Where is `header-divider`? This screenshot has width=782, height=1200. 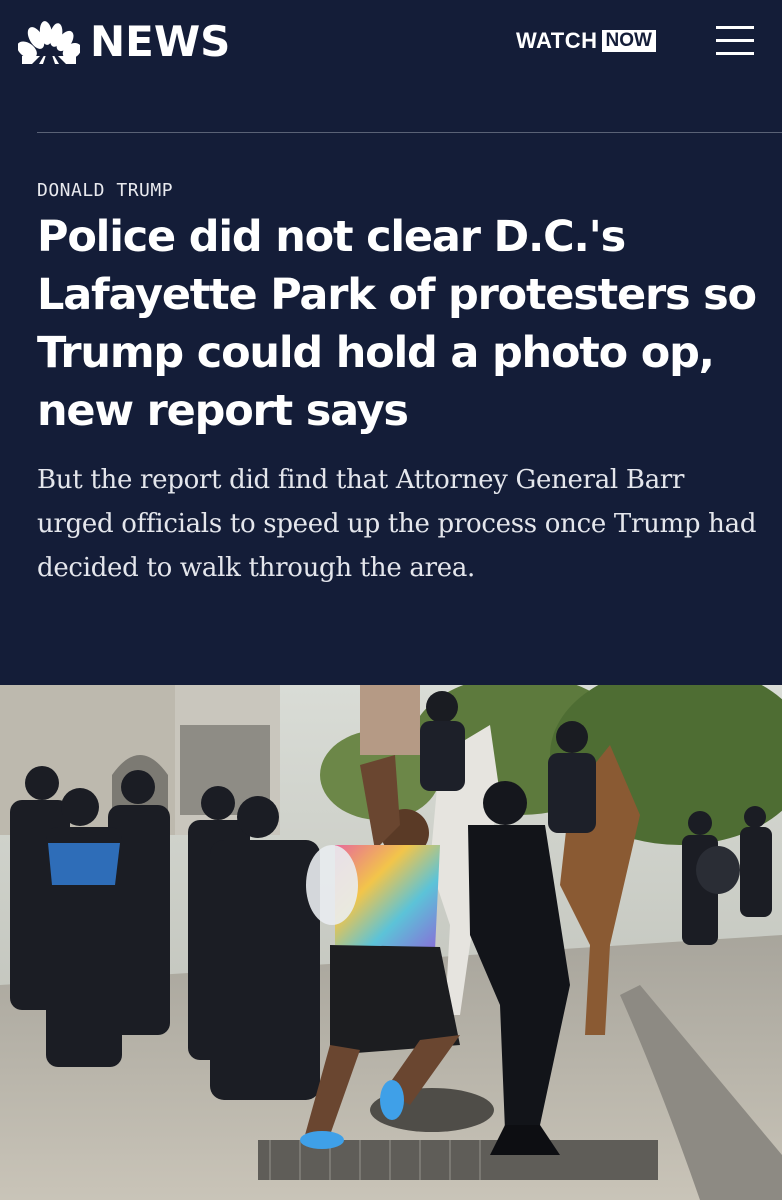
header-divider is located at coordinates (409, 132).